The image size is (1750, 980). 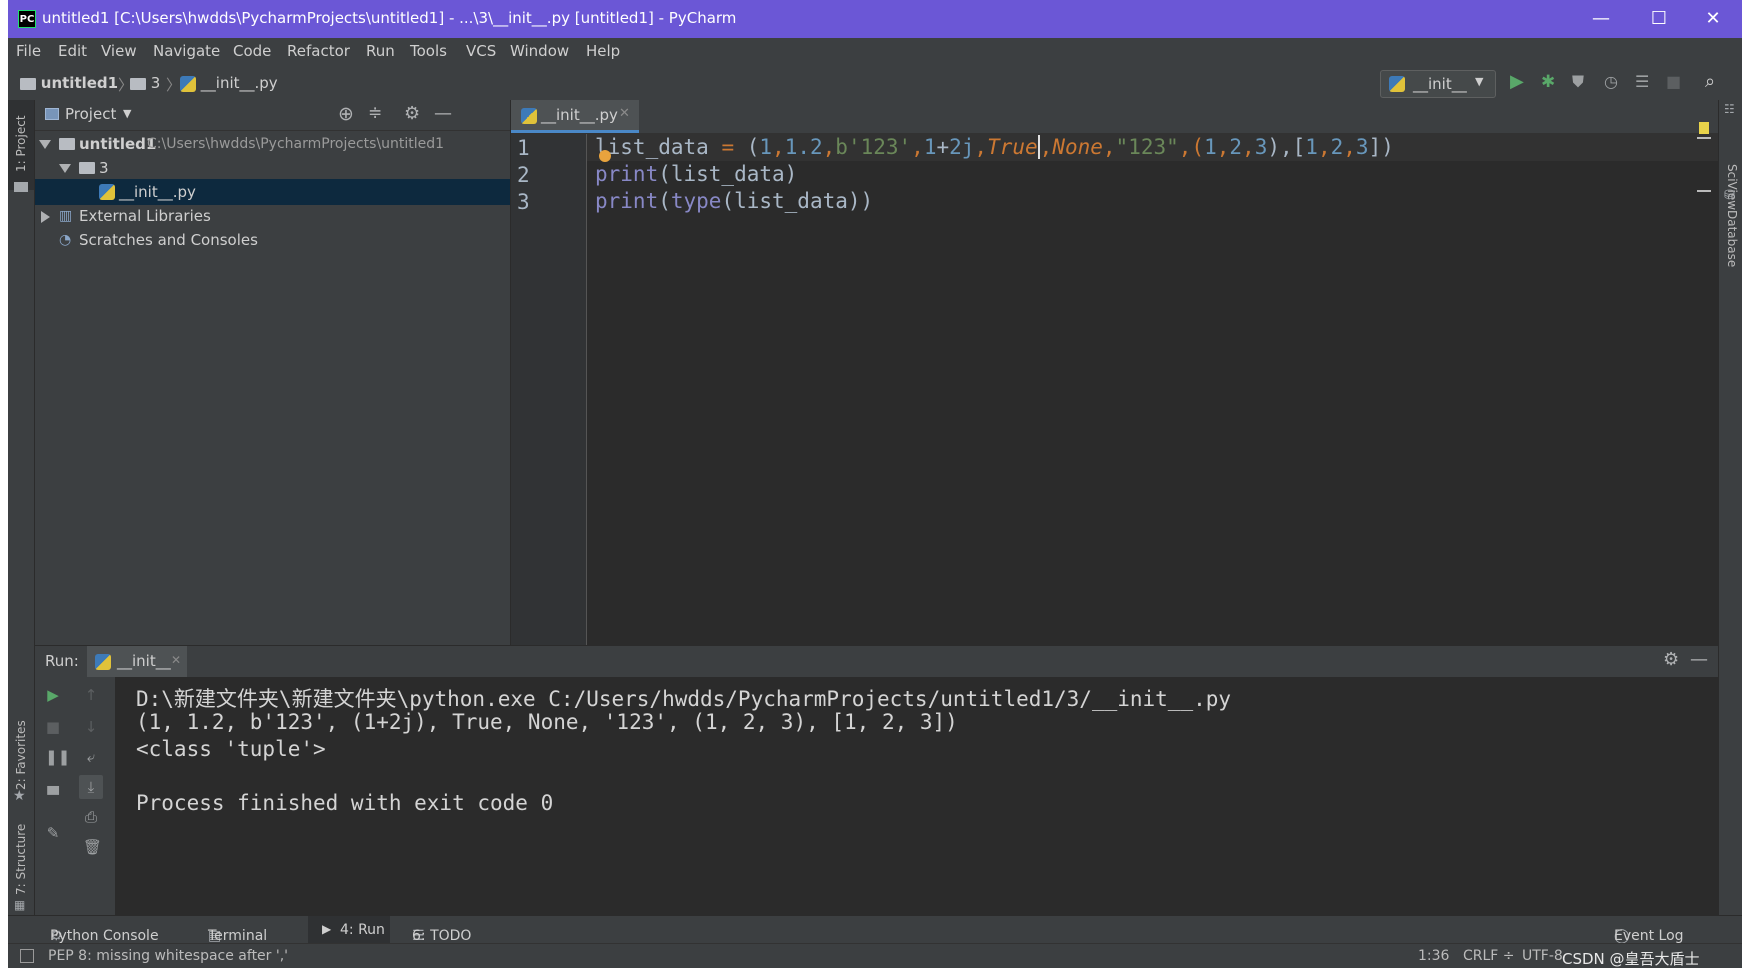 What do you see at coordinates (1548, 82) in the screenshot?
I see `debug-bug-icon: ✱` at bounding box center [1548, 82].